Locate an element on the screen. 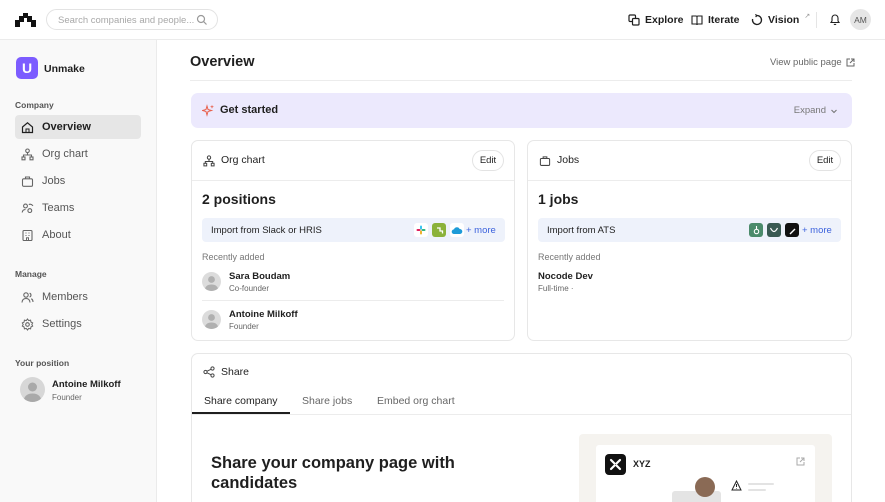 This screenshot has width=885, height=502. tab-share-company: Share company is located at coordinates (241, 401).